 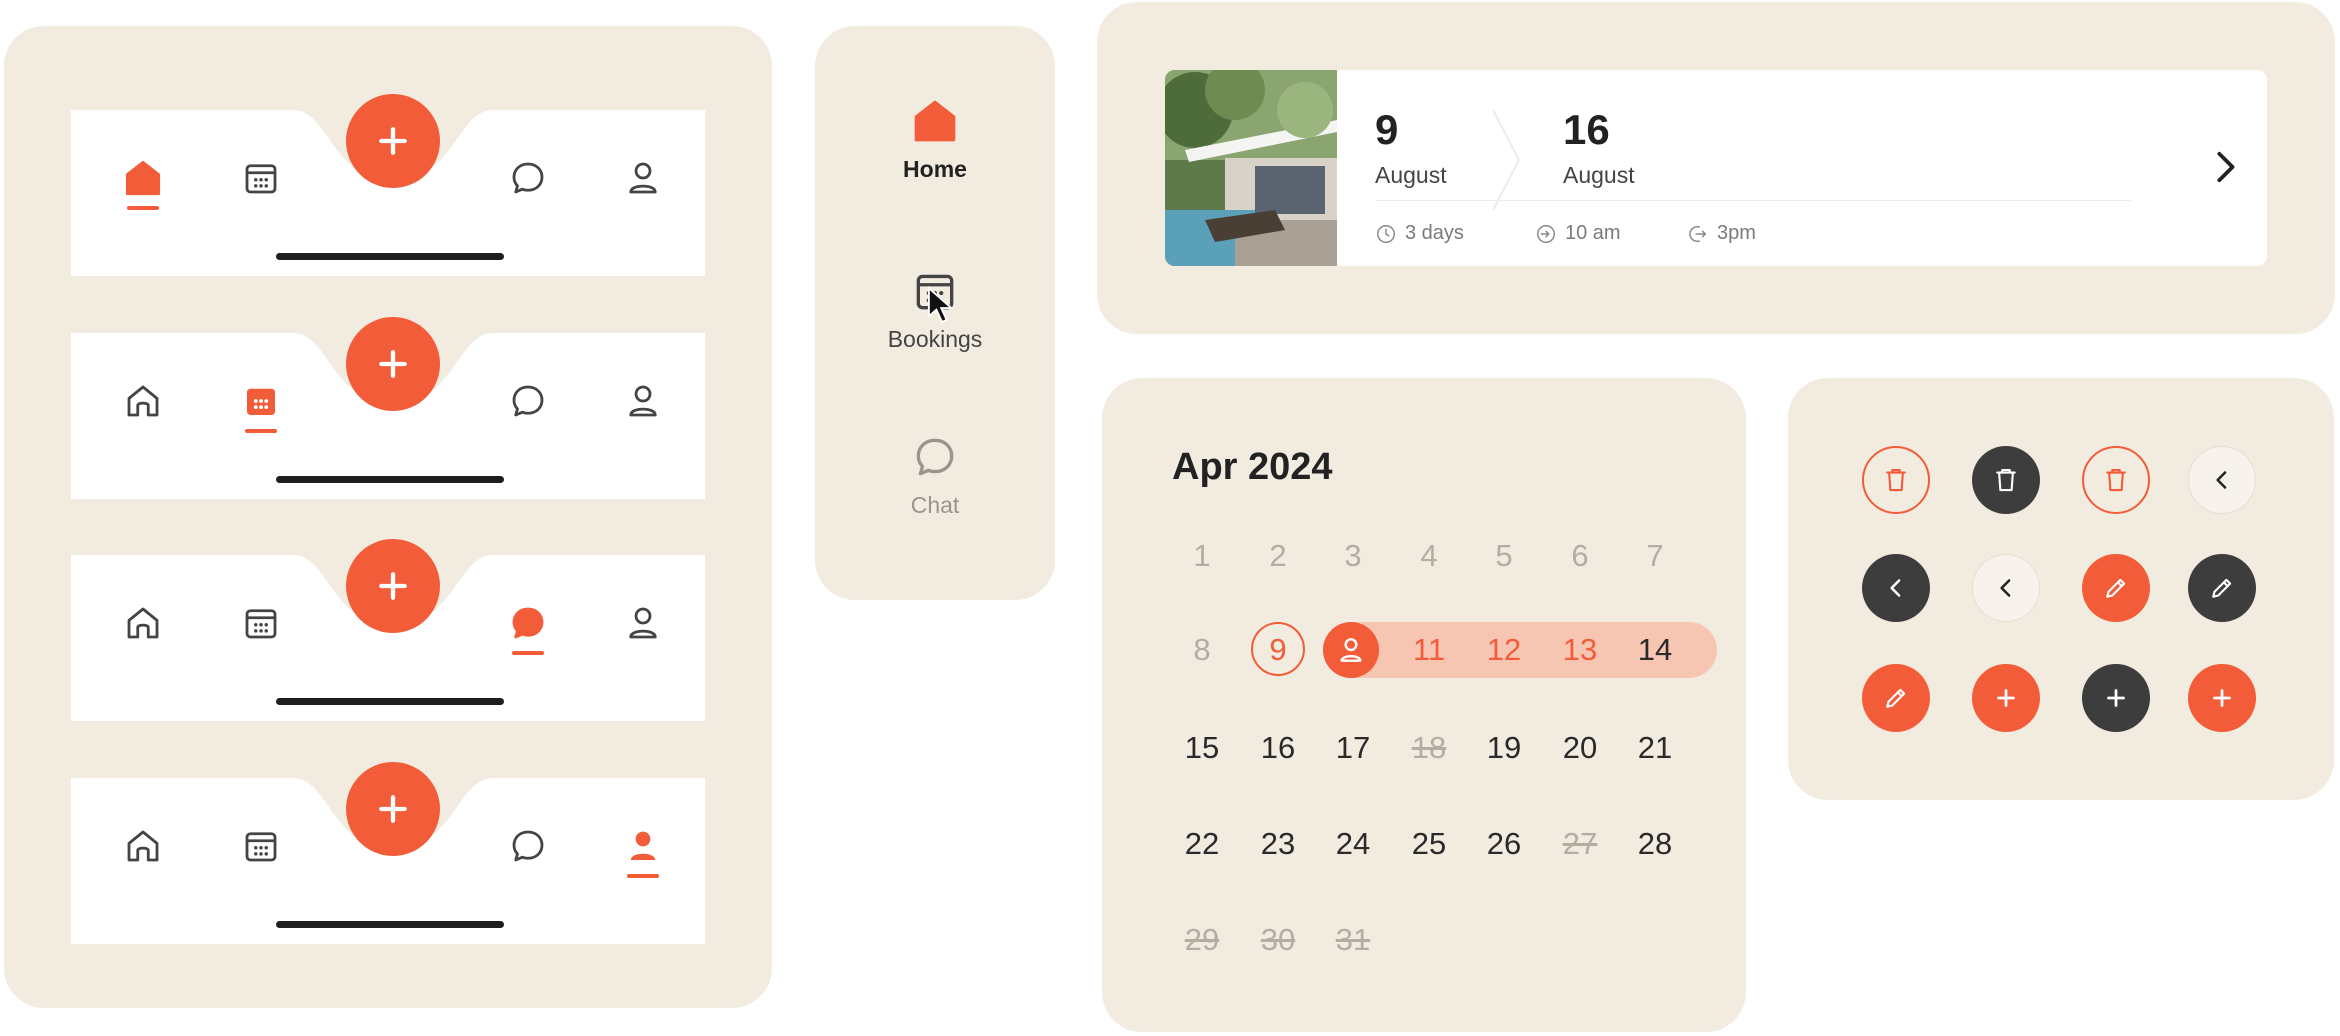 I want to click on calendar-day-selected-start: 9, so click(x=1278, y=650).